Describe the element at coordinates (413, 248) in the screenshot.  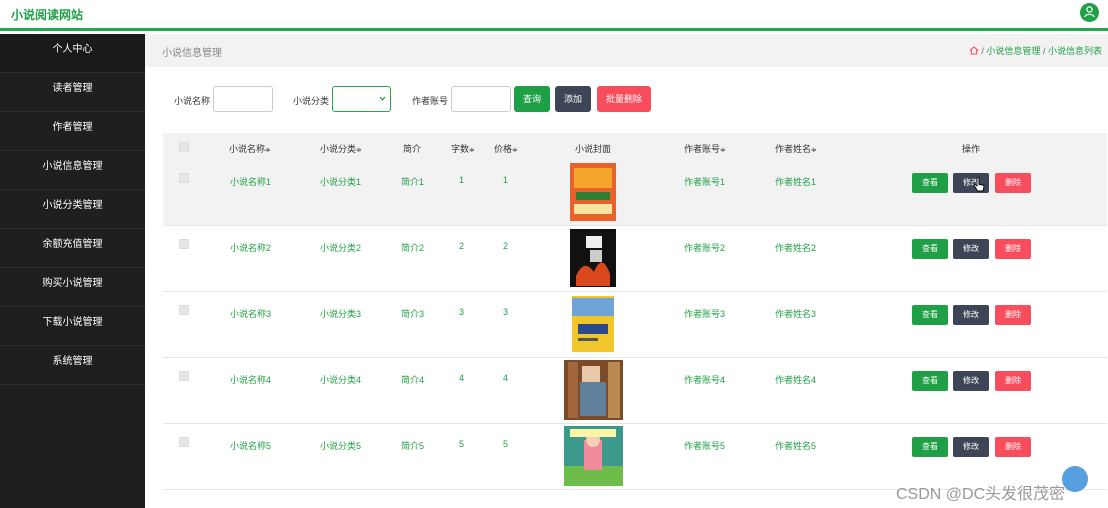
I see `cell-intro: 简介2` at that location.